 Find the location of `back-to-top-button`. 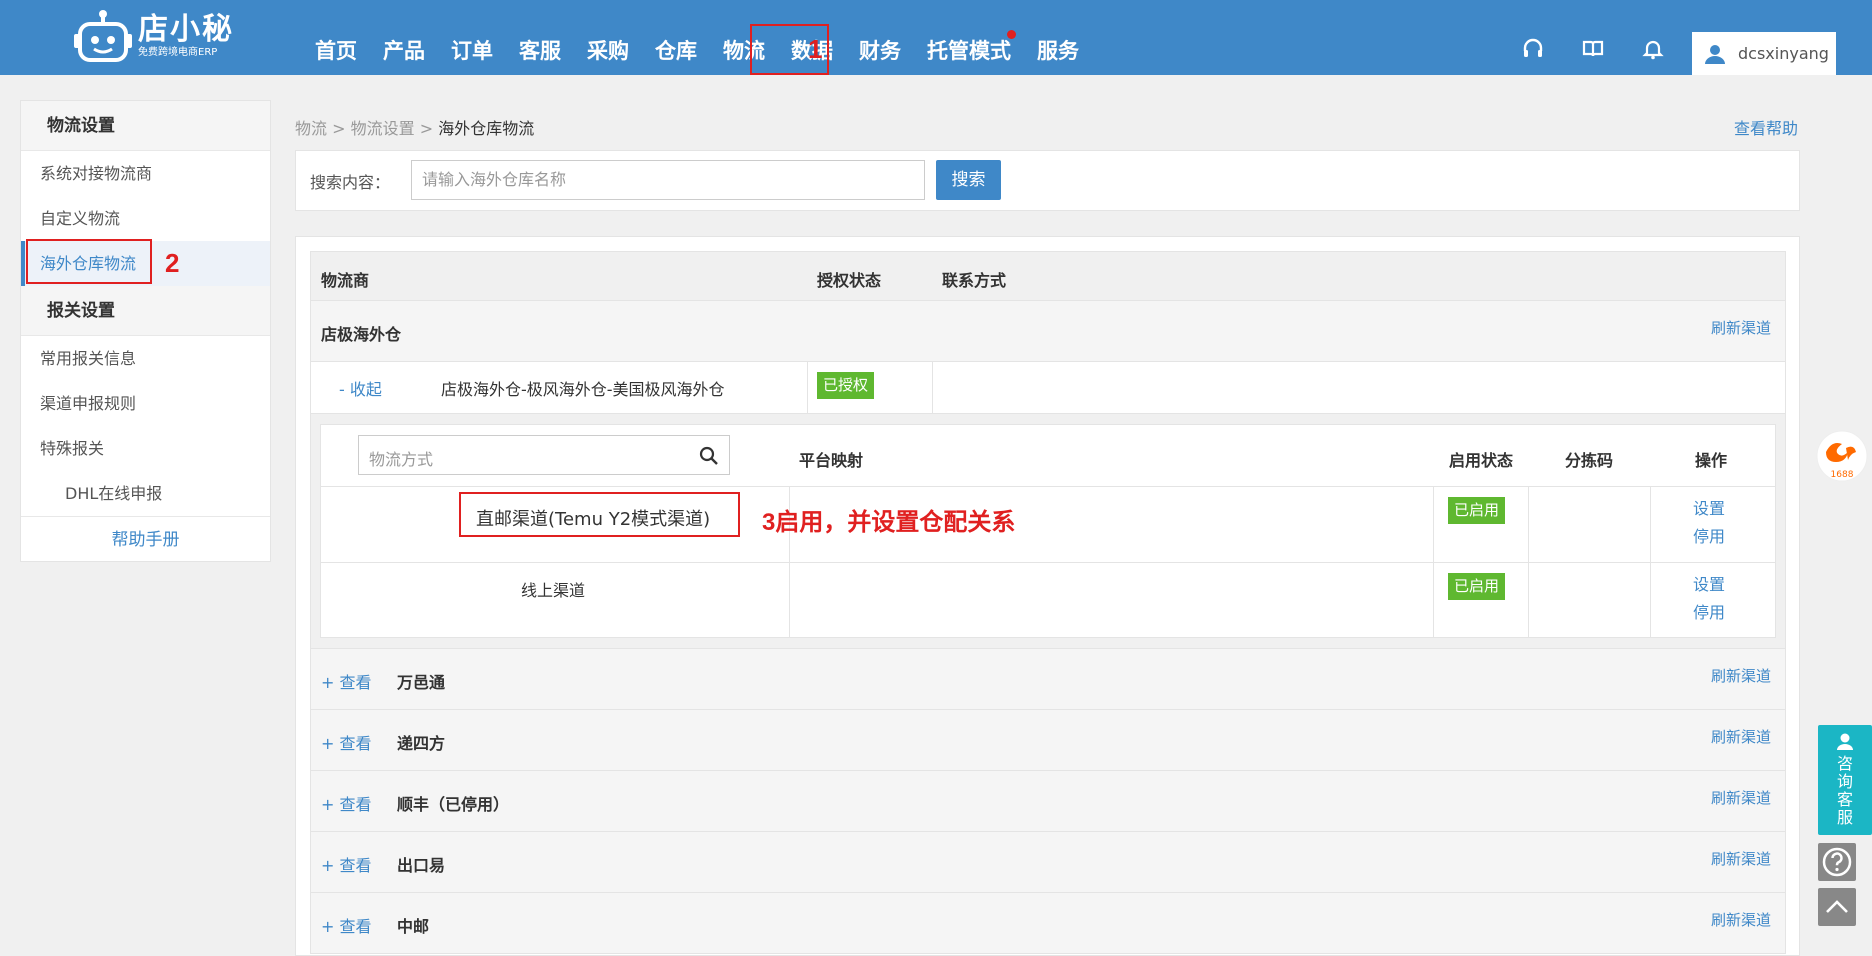

back-to-top-button is located at coordinates (1837, 907).